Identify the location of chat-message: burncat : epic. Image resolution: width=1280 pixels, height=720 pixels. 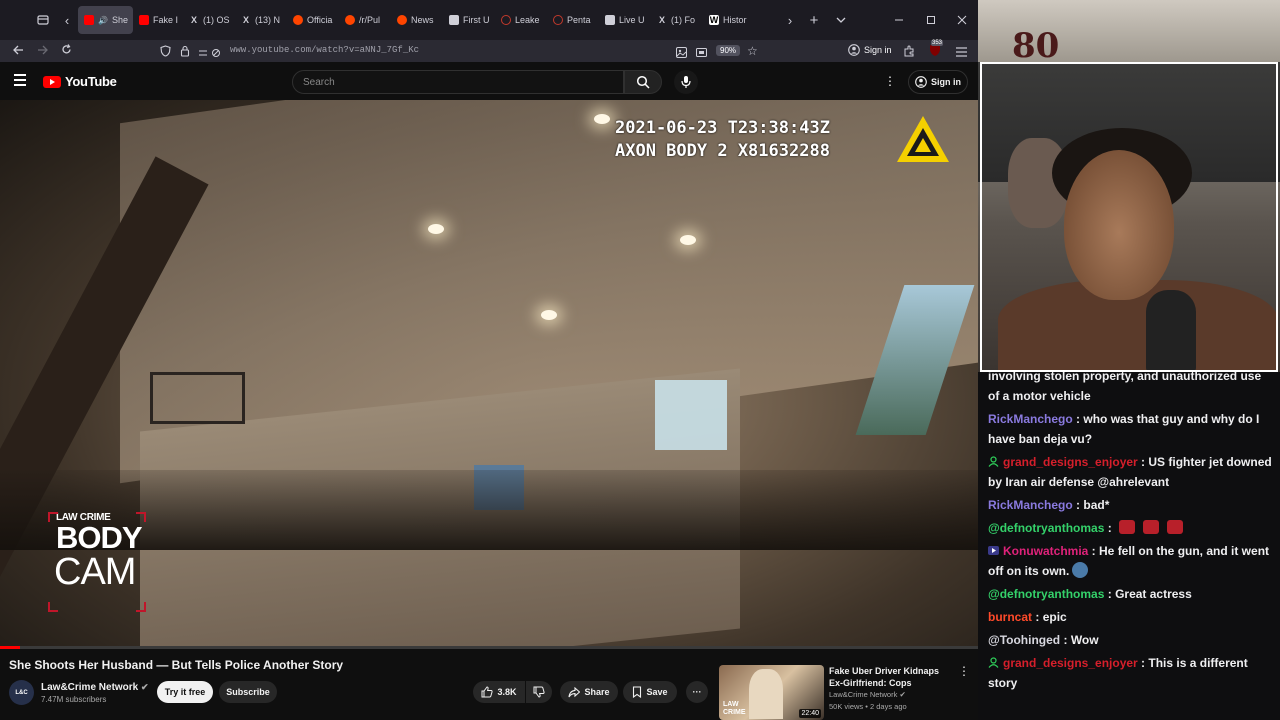
(1027, 617).